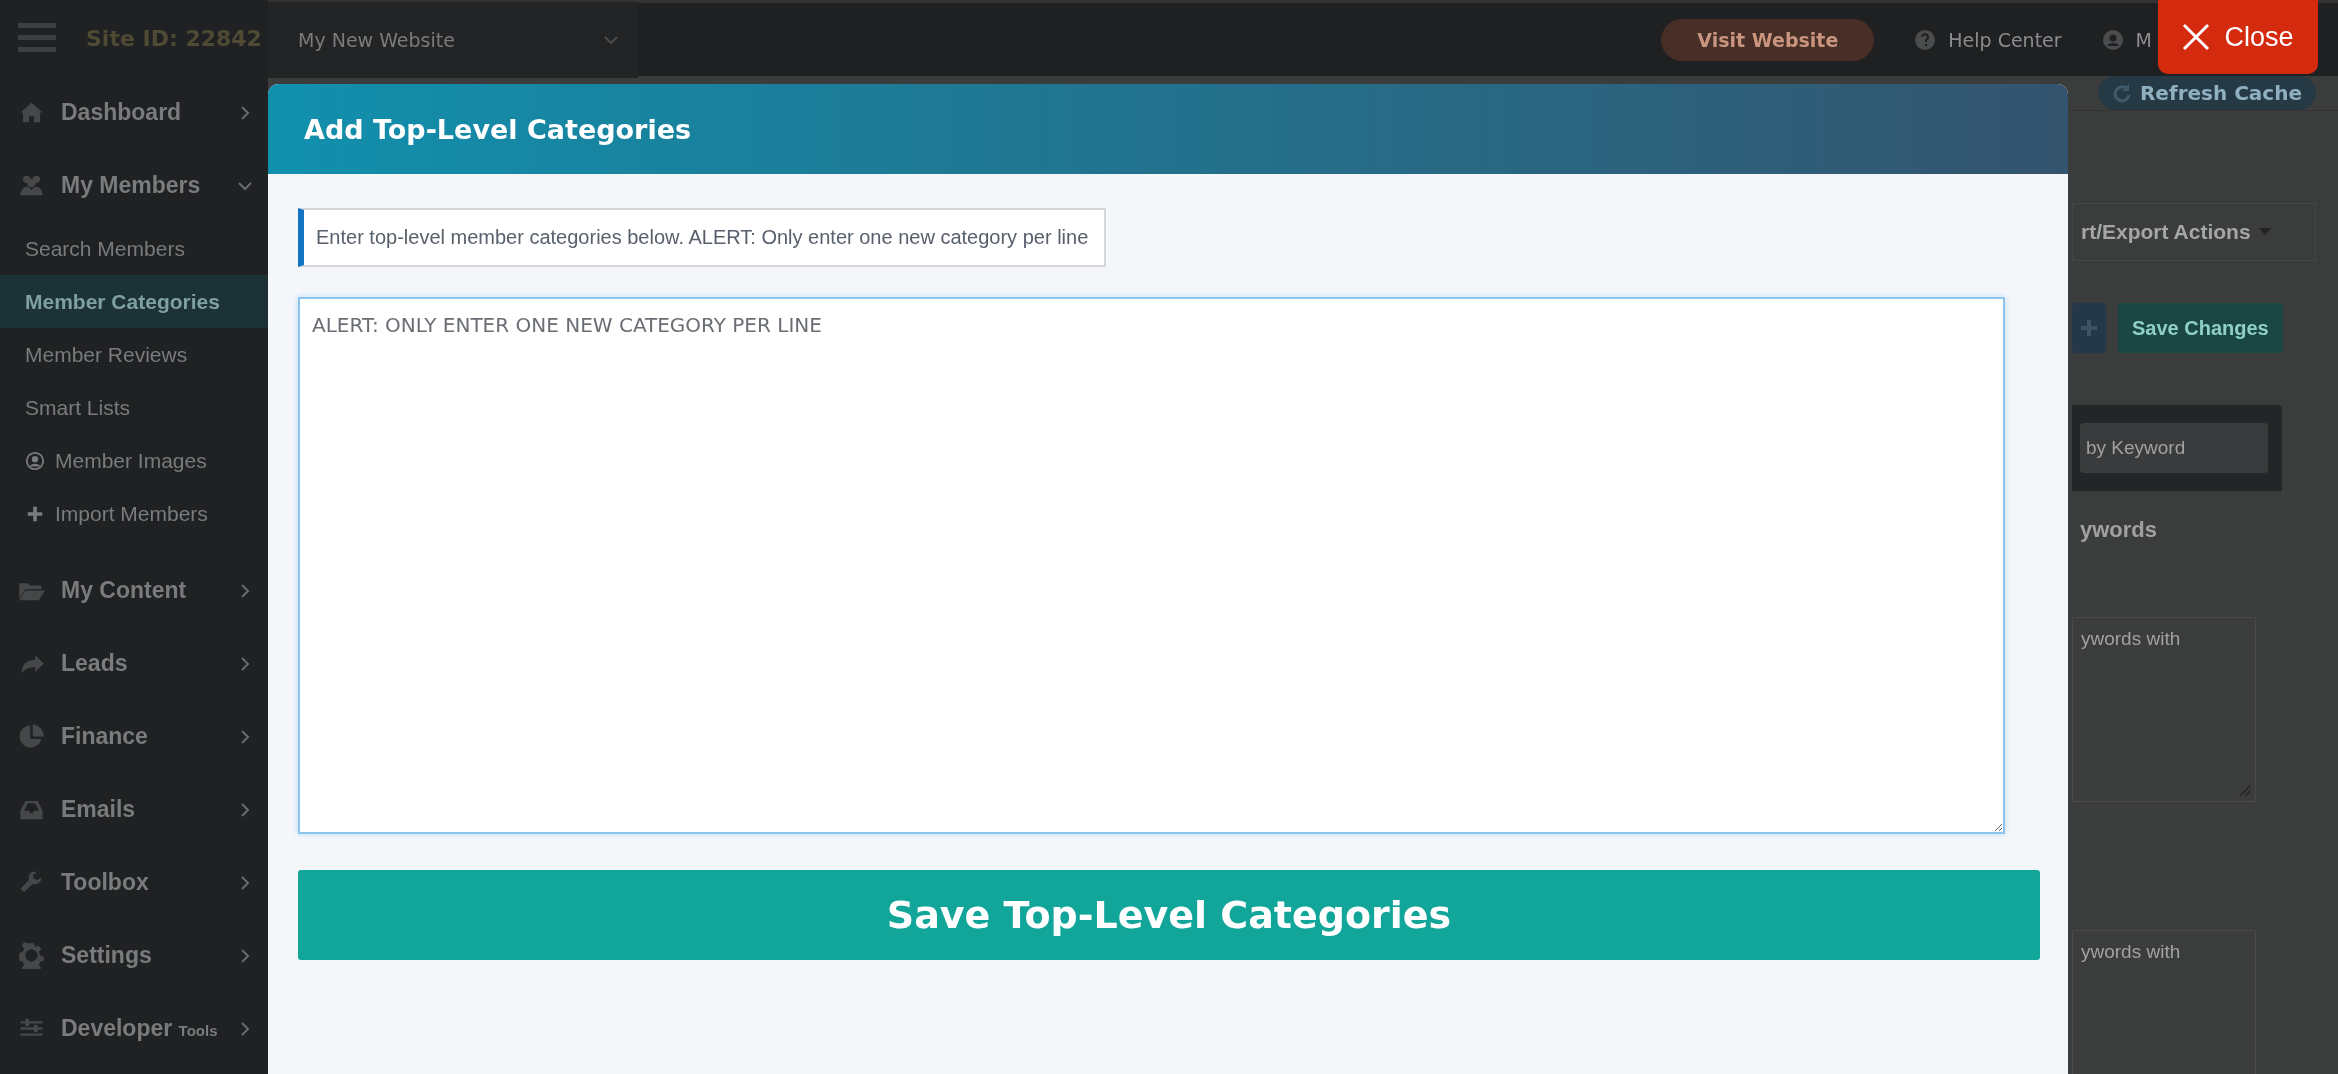 This screenshot has height=1074, width=2338. What do you see at coordinates (2238, 37) in the screenshot?
I see `close-button: Close` at bounding box center [2238, 37].